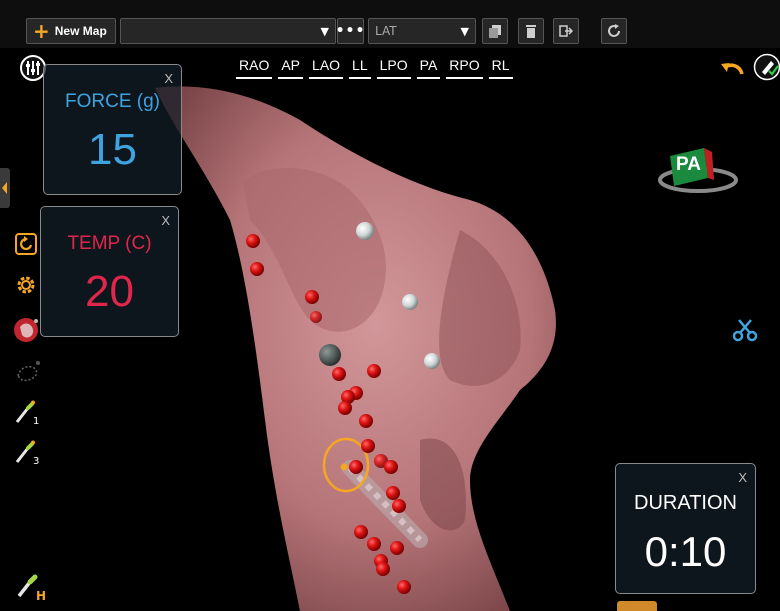  What do you see at coordinates (112, 101) in the screenshot?
I see `force-title: FORCE (g)` at bounding box center [112, 101].